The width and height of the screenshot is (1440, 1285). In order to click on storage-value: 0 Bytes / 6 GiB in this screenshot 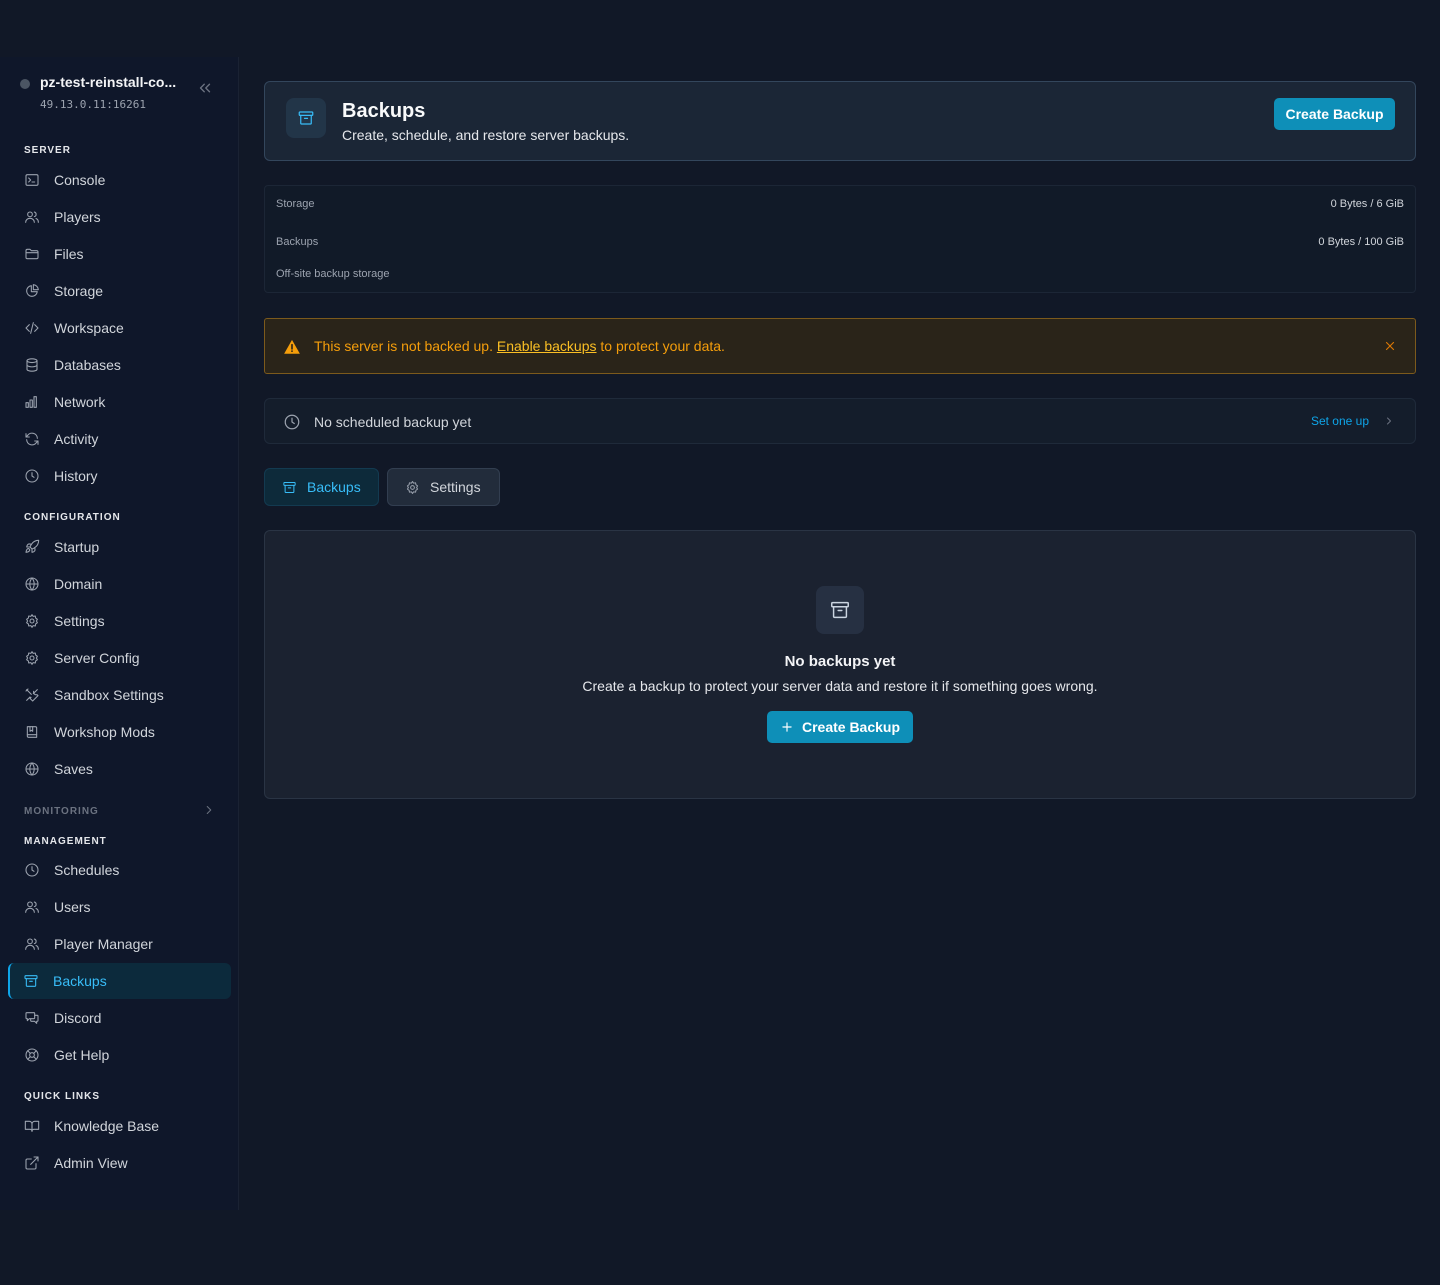, I will do `click(1367, 204)`.